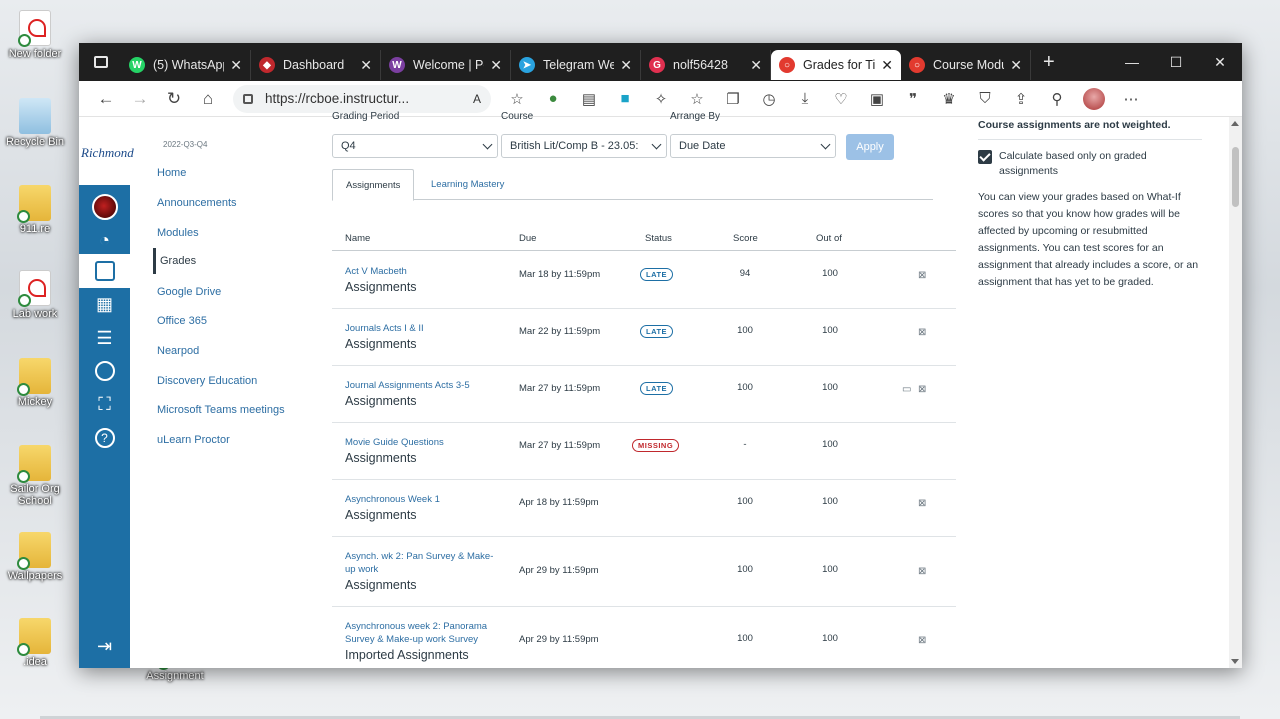 The image size is (1280, 719). What do you see at coordinates (625, 99) in the screenshot?
I see `extension-3-button: ■` at bounding box center [625, 99].